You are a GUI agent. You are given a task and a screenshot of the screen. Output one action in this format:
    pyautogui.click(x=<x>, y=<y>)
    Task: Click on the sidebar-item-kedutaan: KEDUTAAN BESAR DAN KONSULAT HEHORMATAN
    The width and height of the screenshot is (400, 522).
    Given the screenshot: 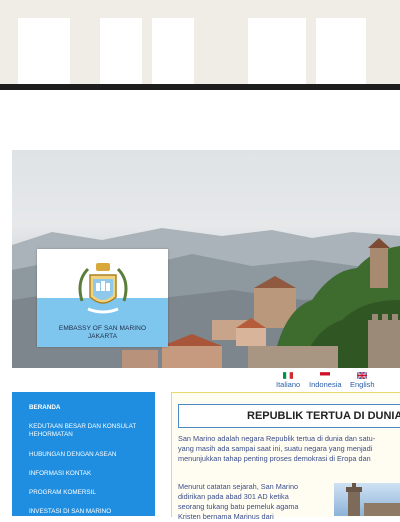 What is the action you would take?
    pyautogui.click(x=89, y=431)
    